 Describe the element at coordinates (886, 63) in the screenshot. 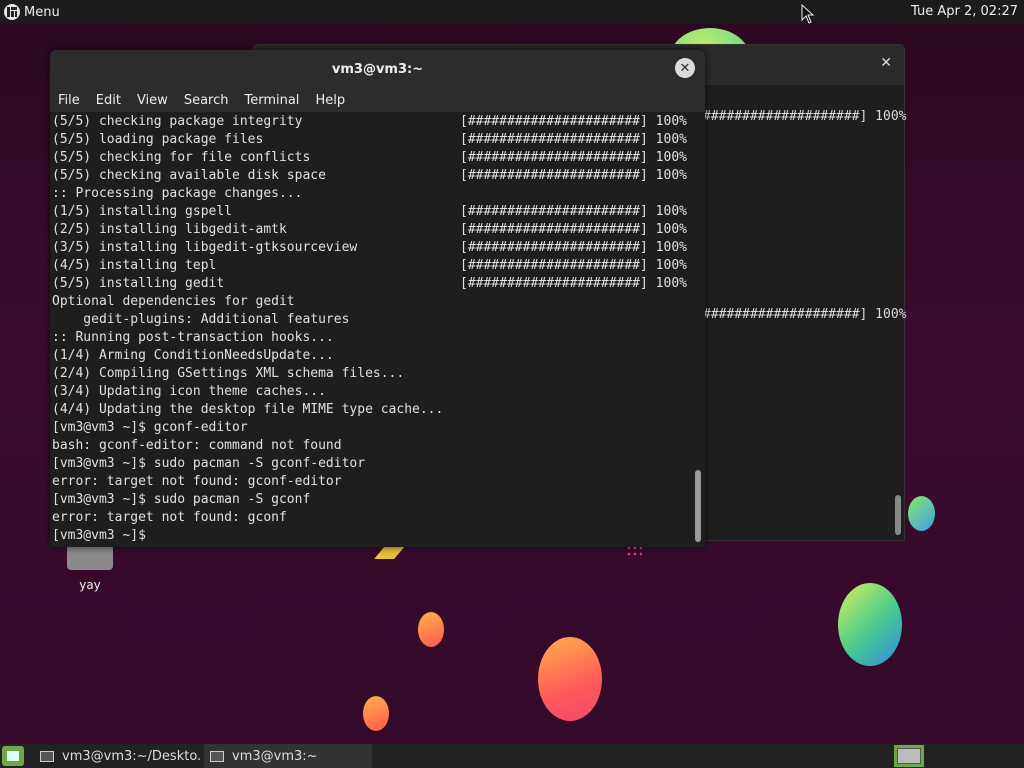

I see `close-icon: ✕` at that location.